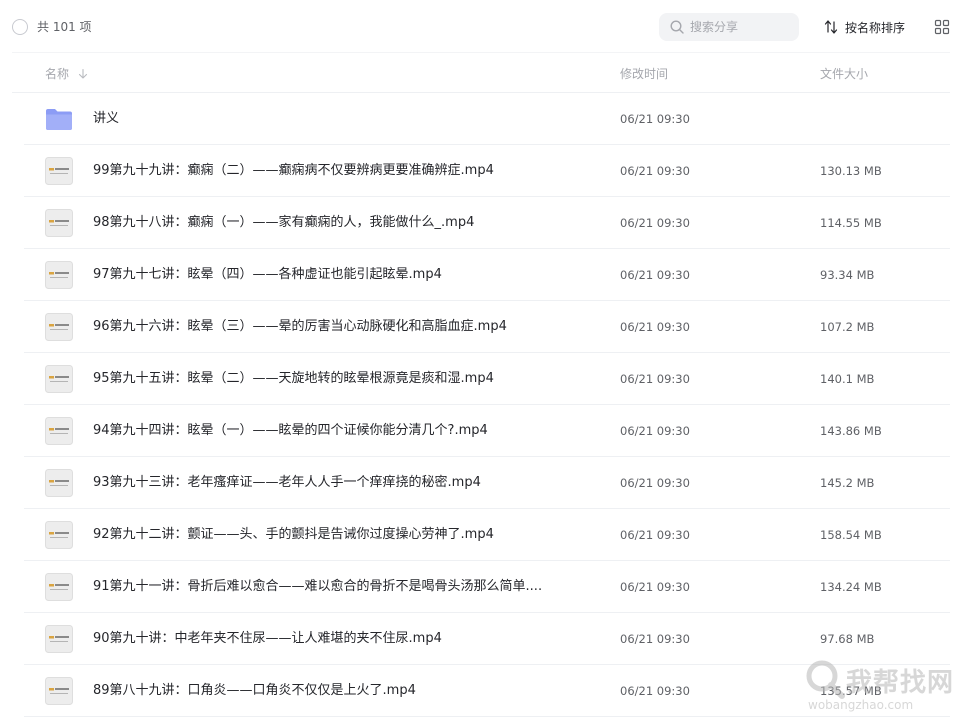 Image resolution: width=958 pixels, height=726 pixels. What do you see at coordinates (900, 683) in the screenshot?
I see `watermark-title: 我帮找网` at bounding box center [900, 683].